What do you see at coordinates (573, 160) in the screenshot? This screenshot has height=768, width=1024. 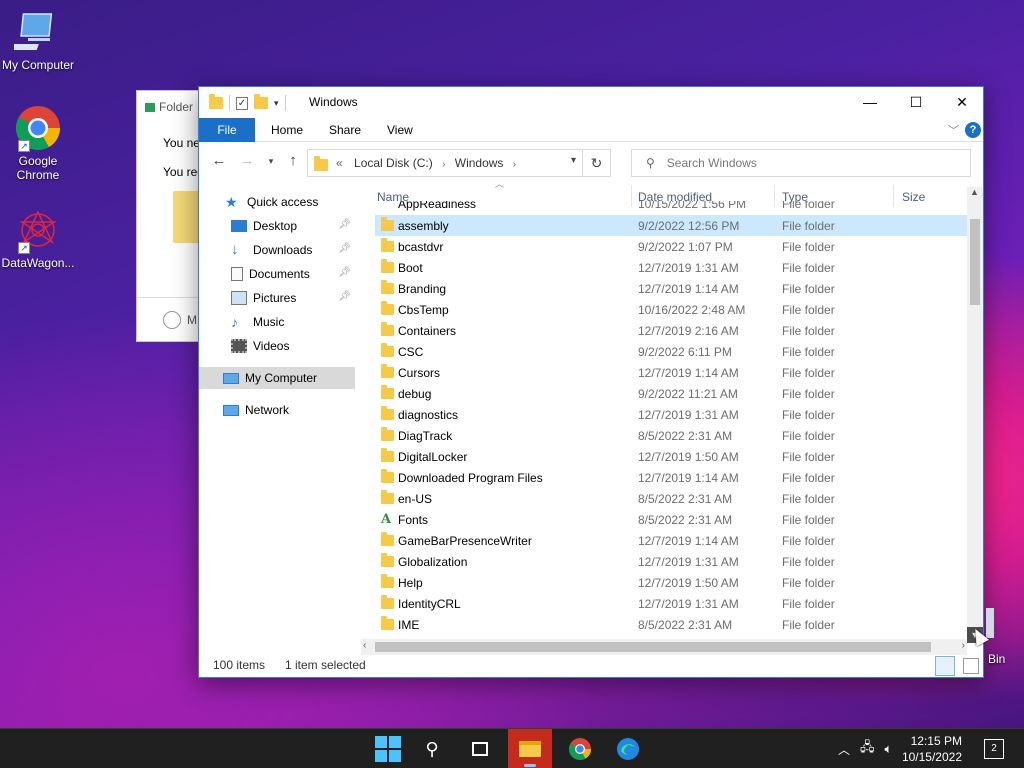 I see `chevron-down-icon: ▾` at bounding box center [573, 160].